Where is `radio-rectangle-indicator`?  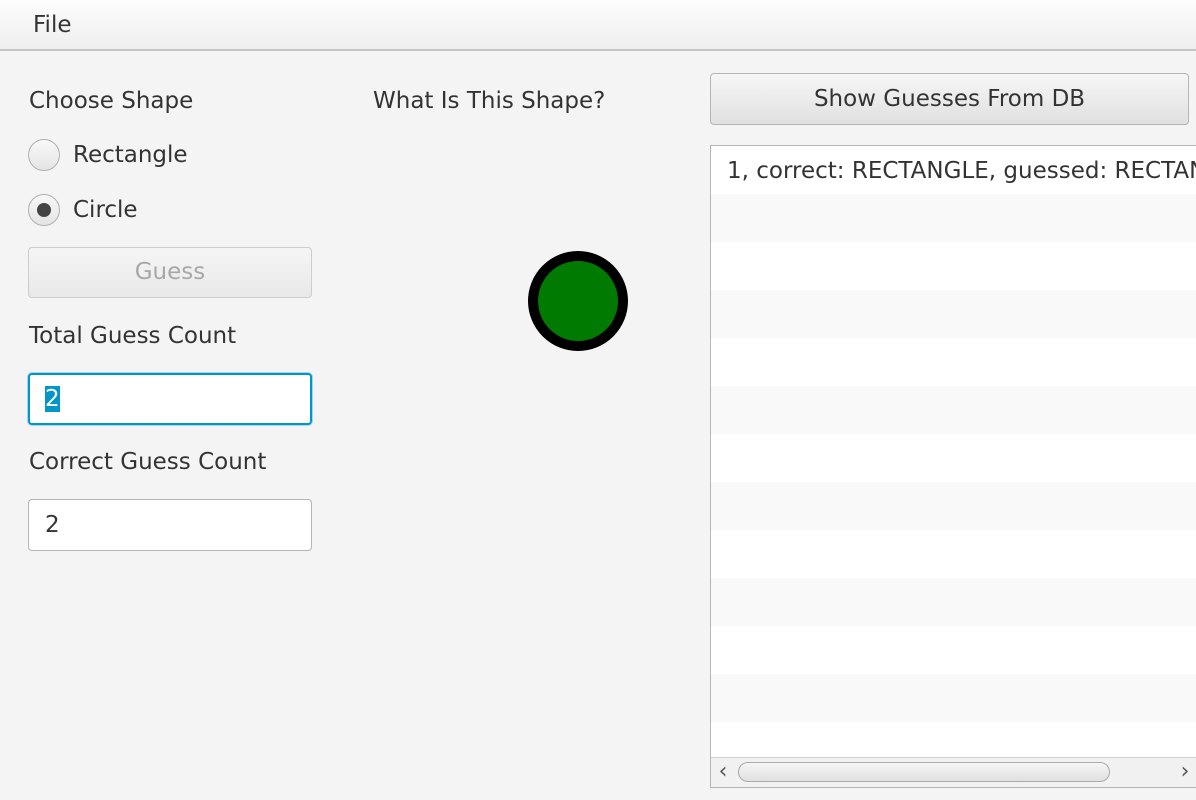 radio-rectangle-indicator is located at coordinates (44, 155).